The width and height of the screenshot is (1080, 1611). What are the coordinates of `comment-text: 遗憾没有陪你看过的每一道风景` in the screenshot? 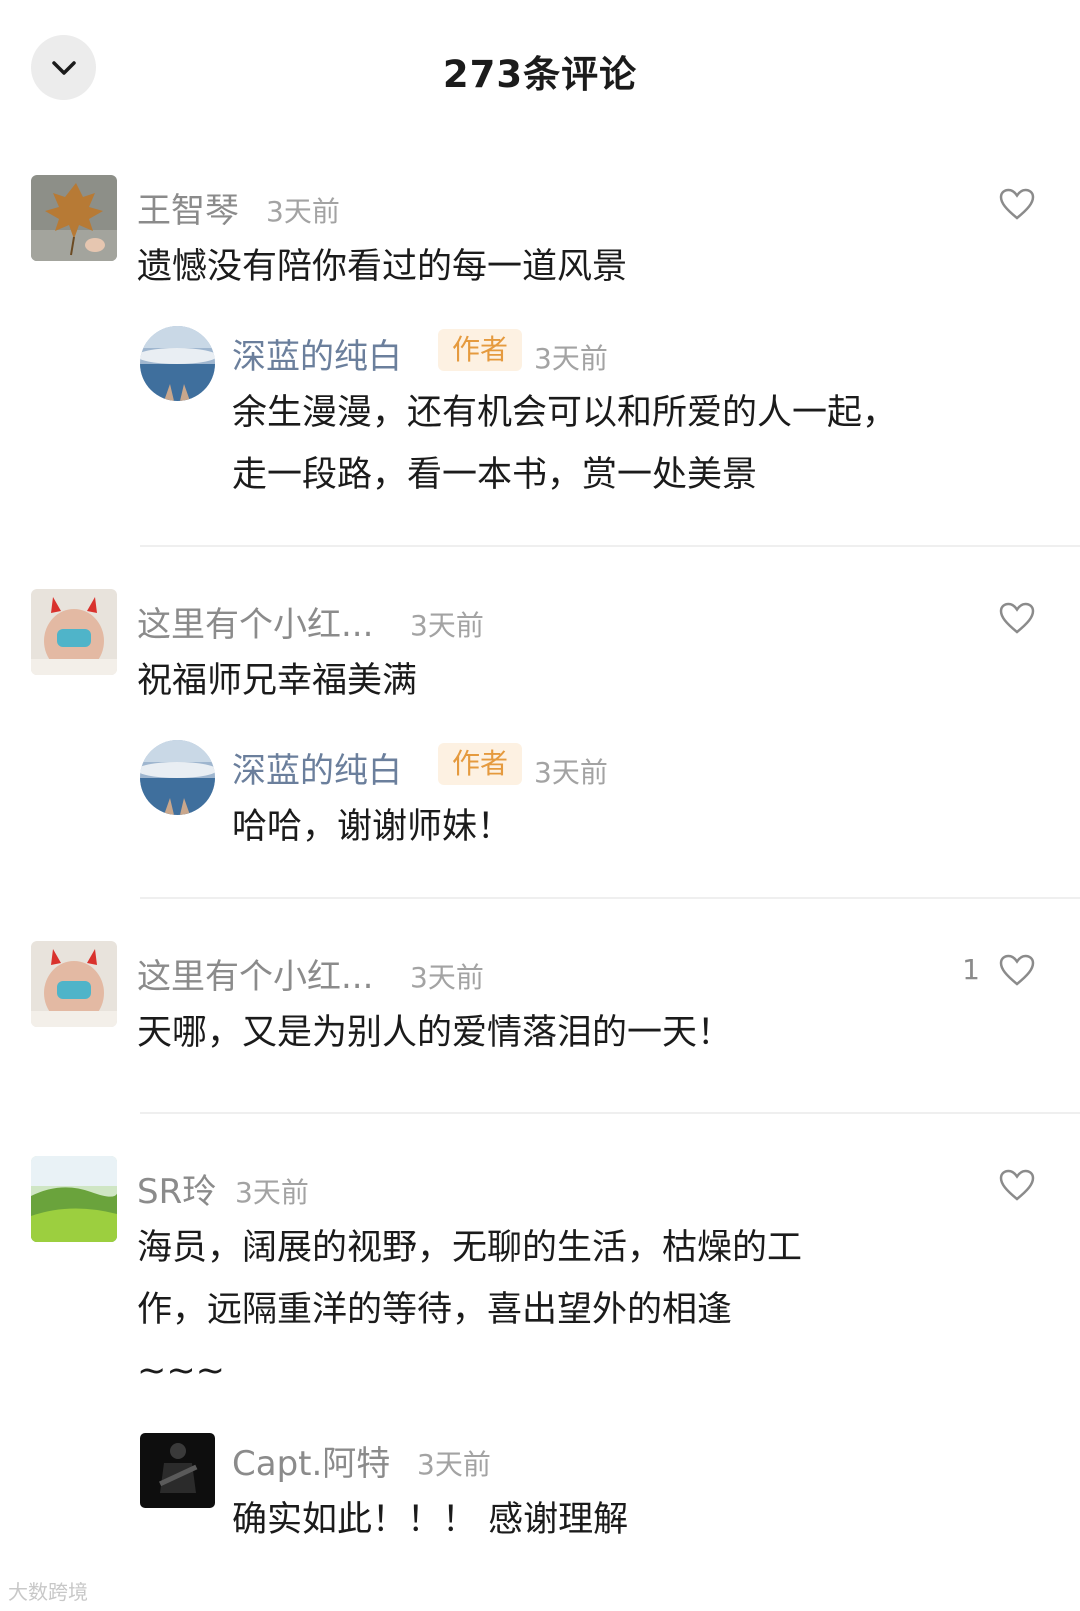 It's located at (382, 267).